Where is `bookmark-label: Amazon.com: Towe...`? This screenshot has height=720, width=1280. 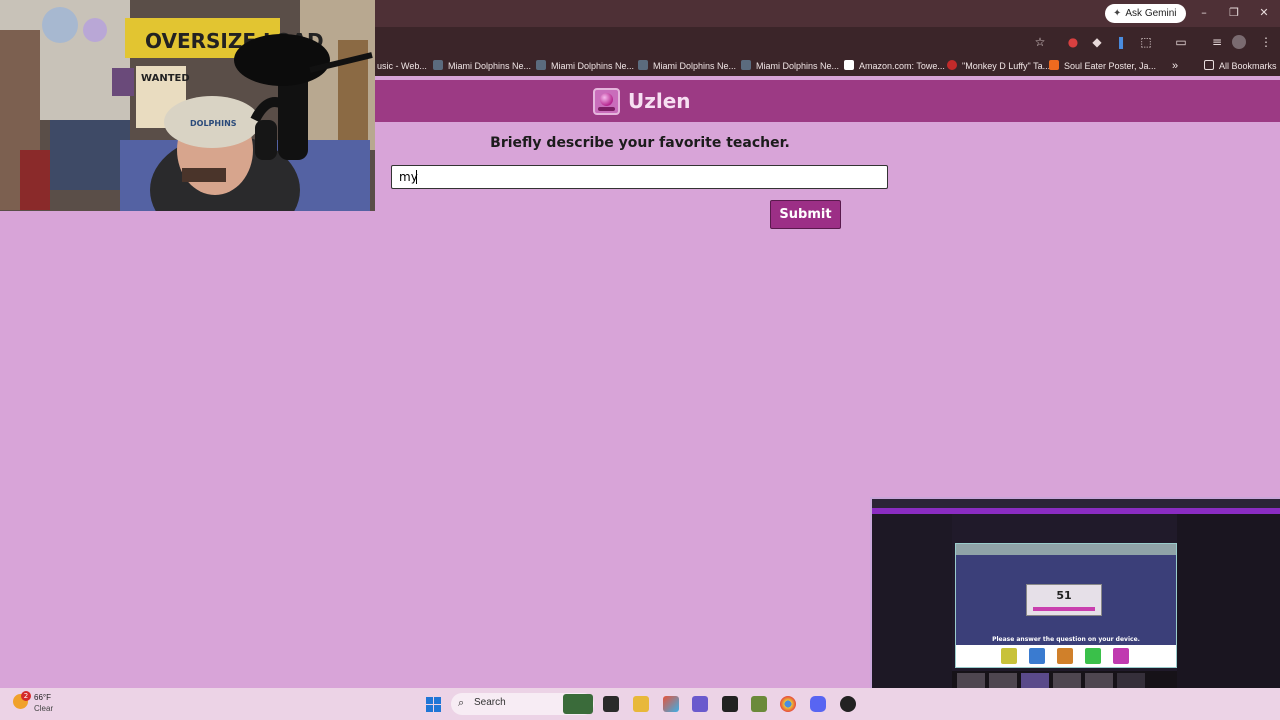 bookmark-label: Amazon.com: Towe... is located at coordinates (902, 66).